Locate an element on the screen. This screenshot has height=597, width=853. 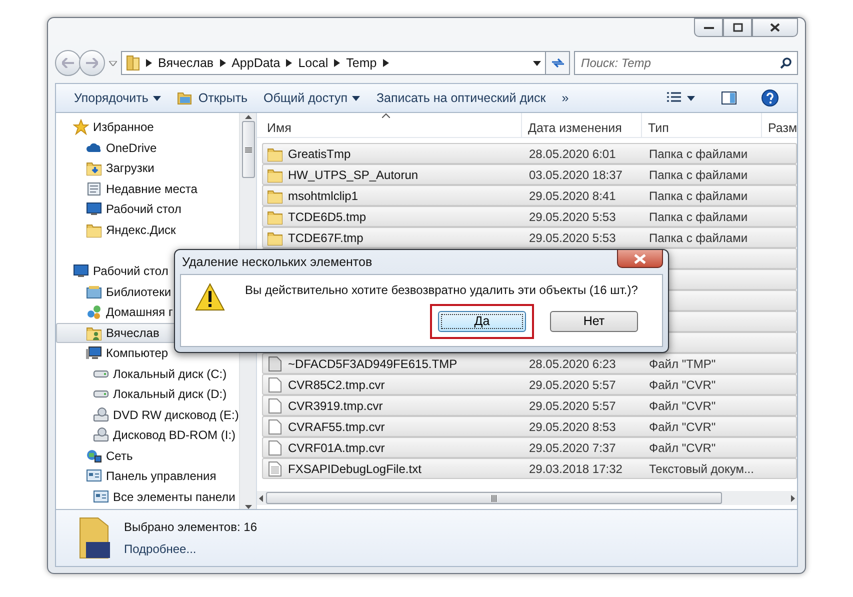
file-name: CVR85C2.tmp.cvr is located at coordinates (336, 385).